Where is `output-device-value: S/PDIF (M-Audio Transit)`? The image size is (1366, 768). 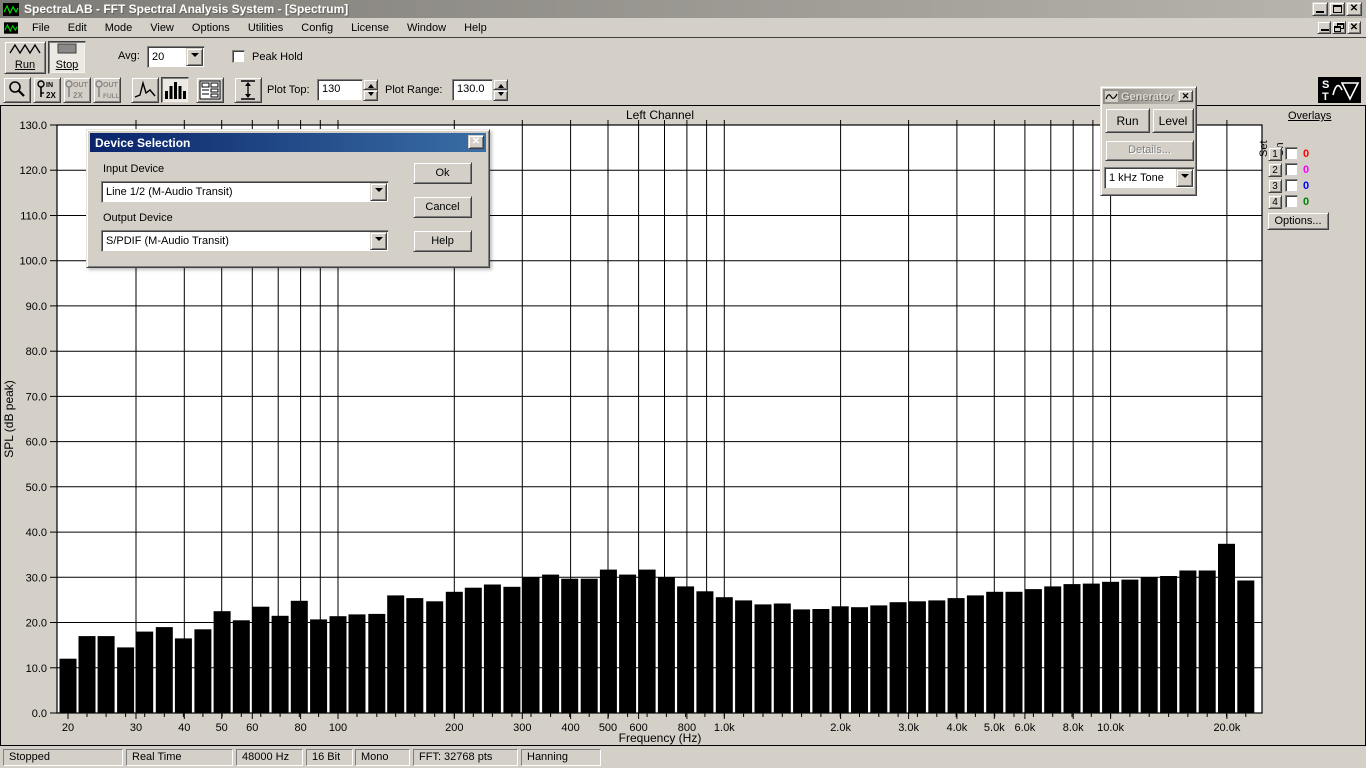
output-device-value: S/PDIF (M-Audio Transit) is located at coordinates (167, 241).